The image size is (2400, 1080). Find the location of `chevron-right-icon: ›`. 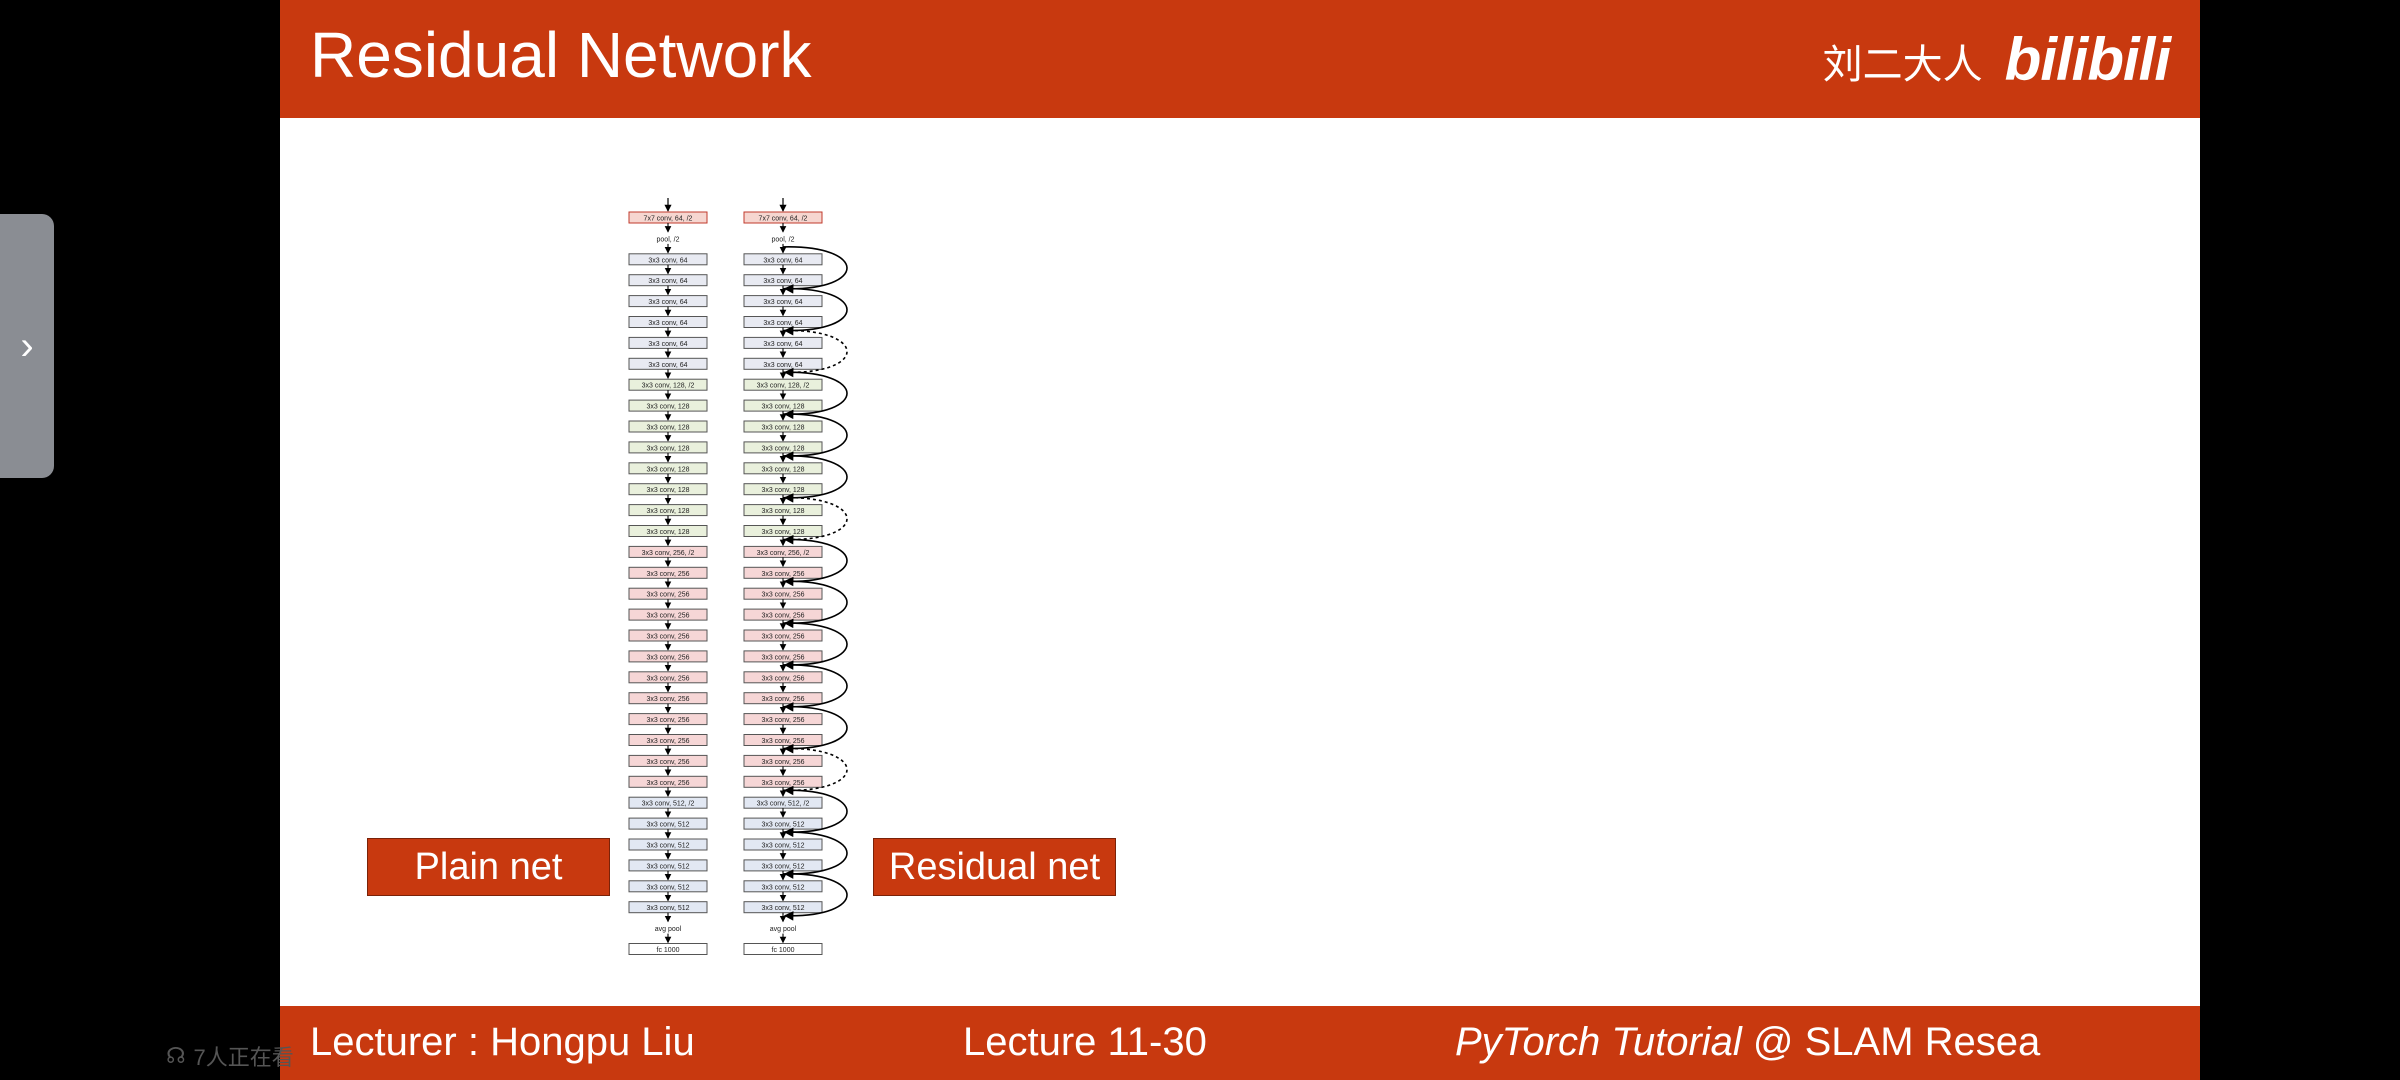

chevron-right-icon: › is located at coordinates (27, 345).